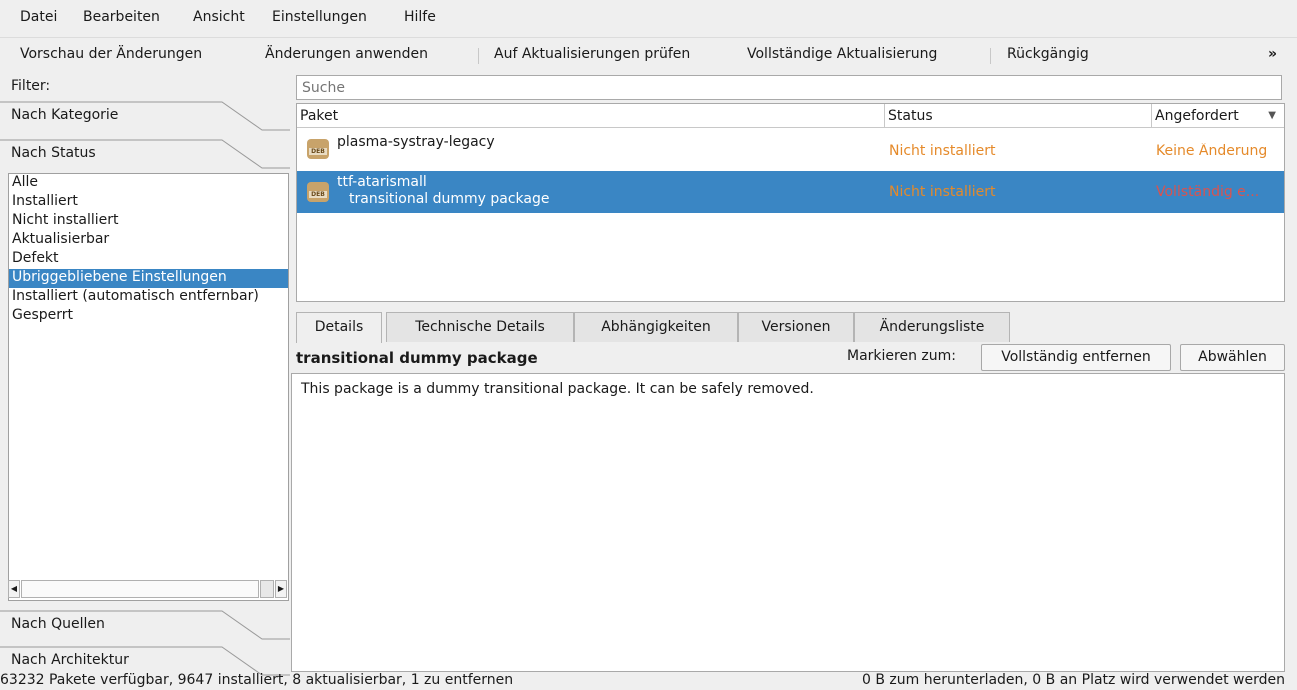 The image size is (1297, 690). I want to click on column-header-requested: Angefordert ▼, so click(1218, 116).